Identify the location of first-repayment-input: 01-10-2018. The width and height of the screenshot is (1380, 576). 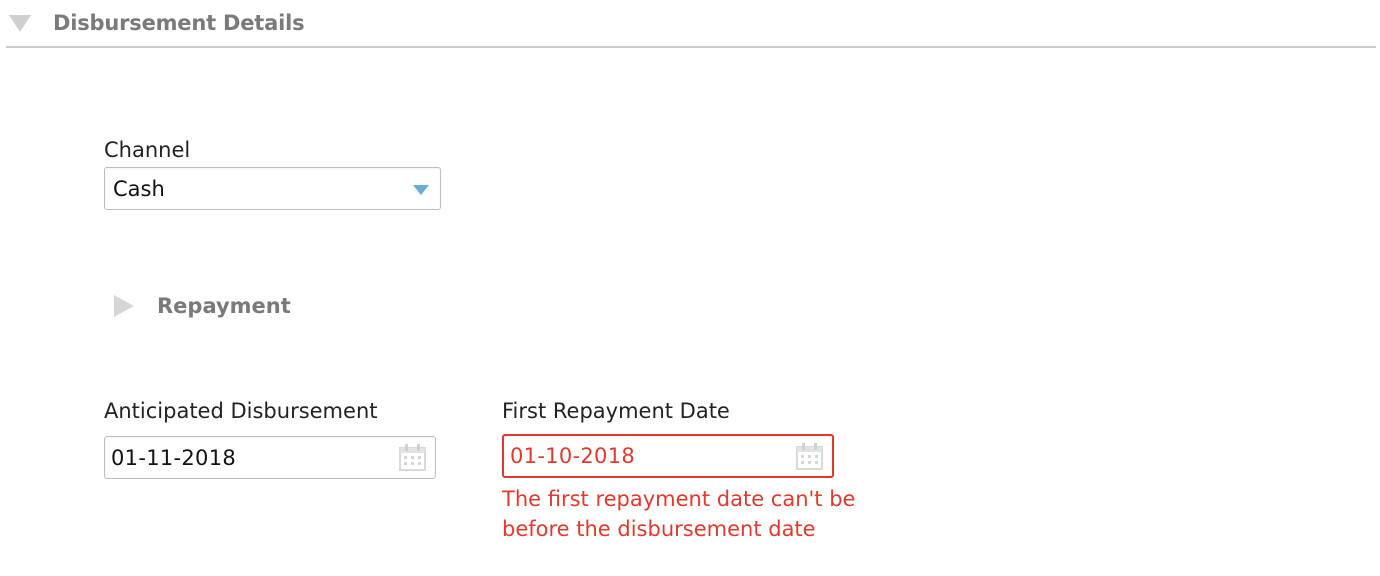
(668, 456).